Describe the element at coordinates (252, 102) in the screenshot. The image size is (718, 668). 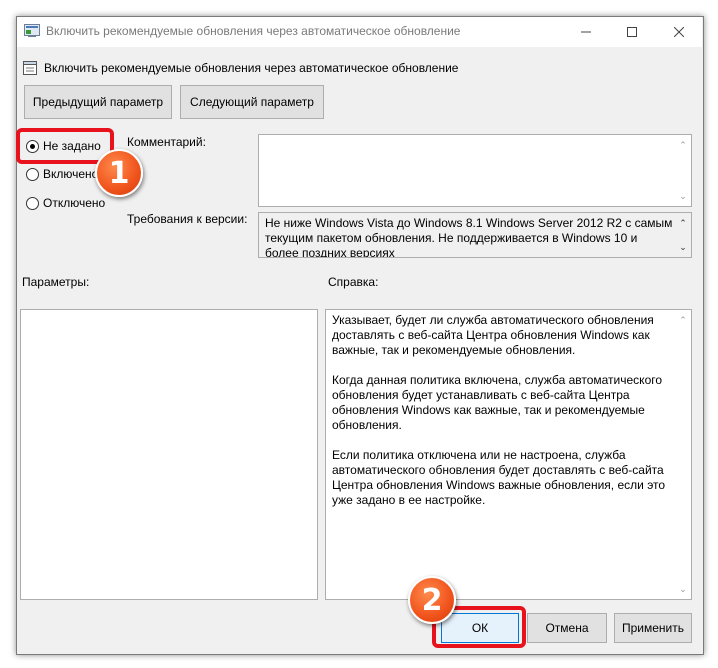
I see `next-setting-button: Следующий параметр` at that location.